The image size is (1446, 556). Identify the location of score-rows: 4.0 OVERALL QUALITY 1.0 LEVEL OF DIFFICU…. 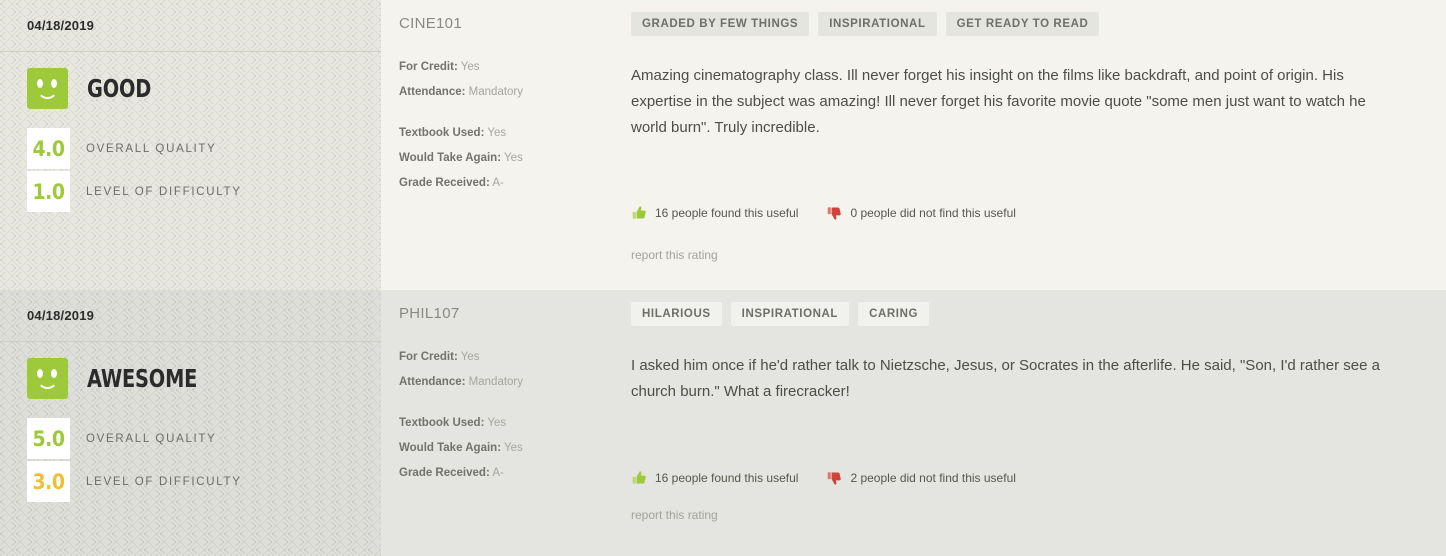
(204, 170).